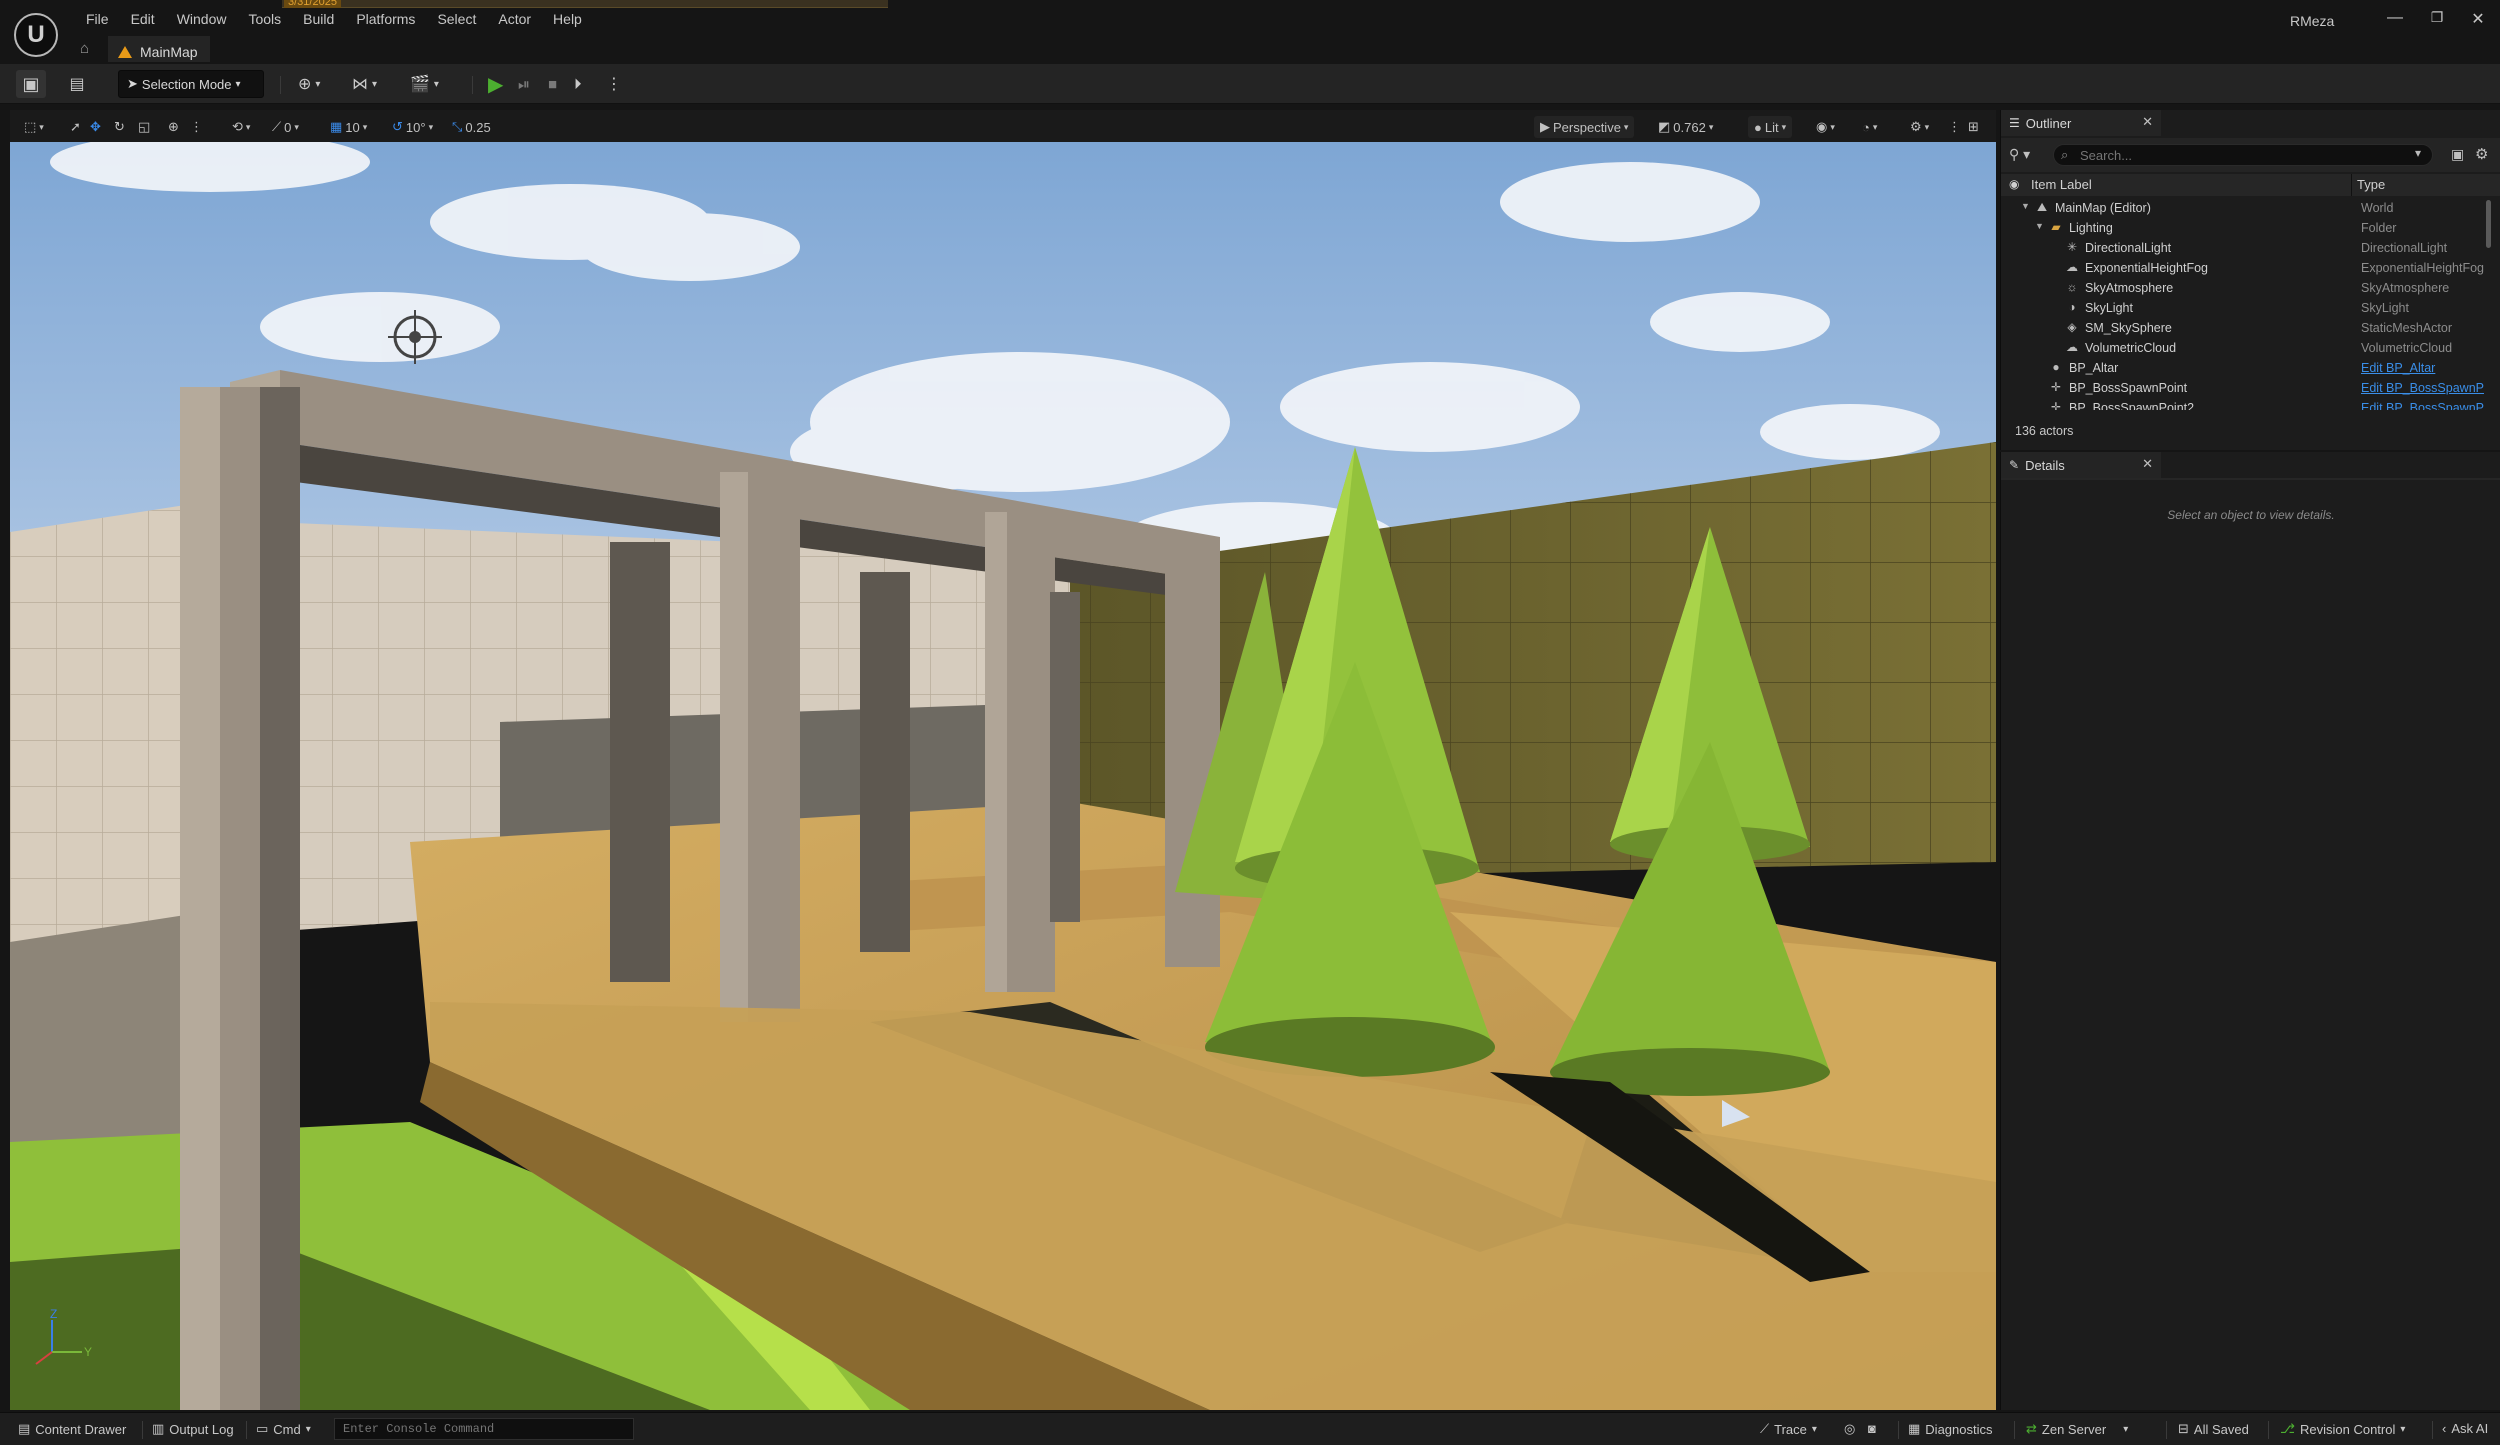 The width and height of the screenshot is (2500, 1445). Describe the element at coordinates (319, 84) in the screenshot. I see `quick-add-button: ⊕ ▾` at that location.